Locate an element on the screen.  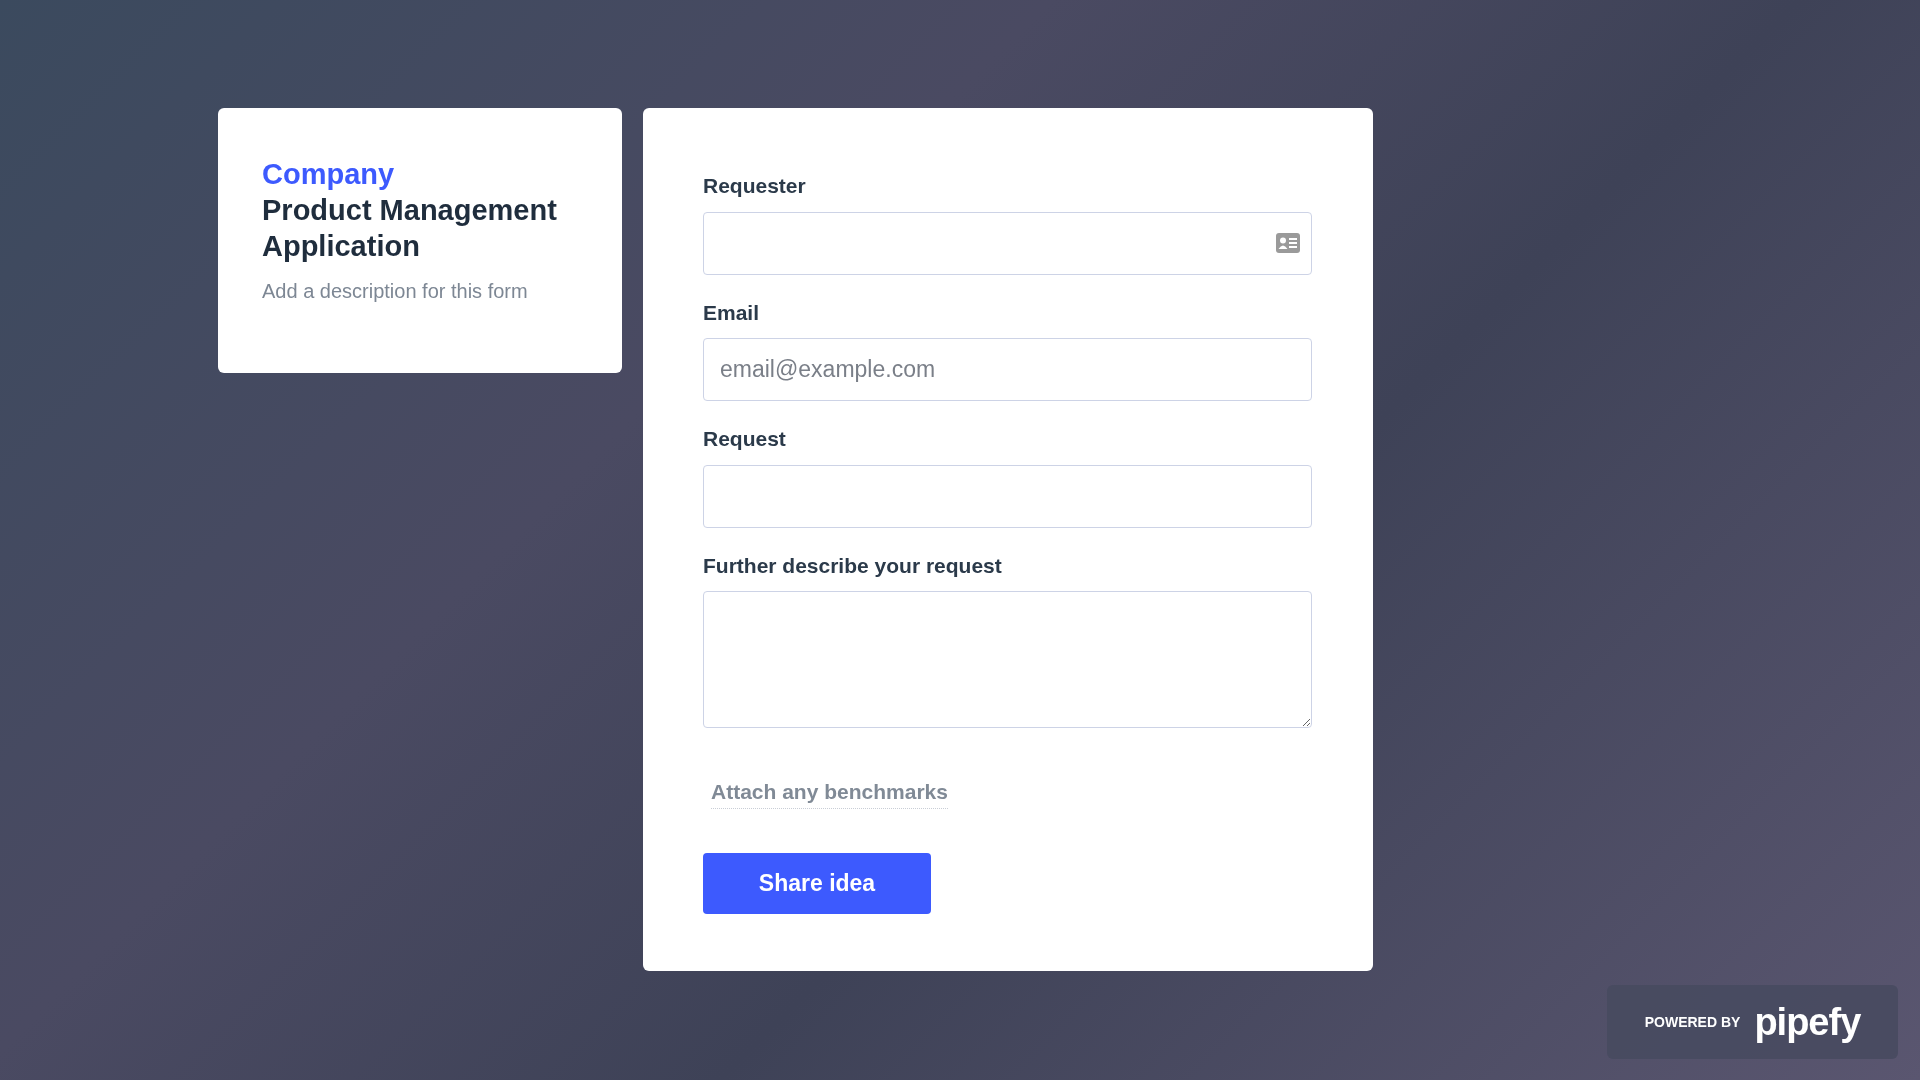
contact-card-icon is located at coordinates (1288, 242).